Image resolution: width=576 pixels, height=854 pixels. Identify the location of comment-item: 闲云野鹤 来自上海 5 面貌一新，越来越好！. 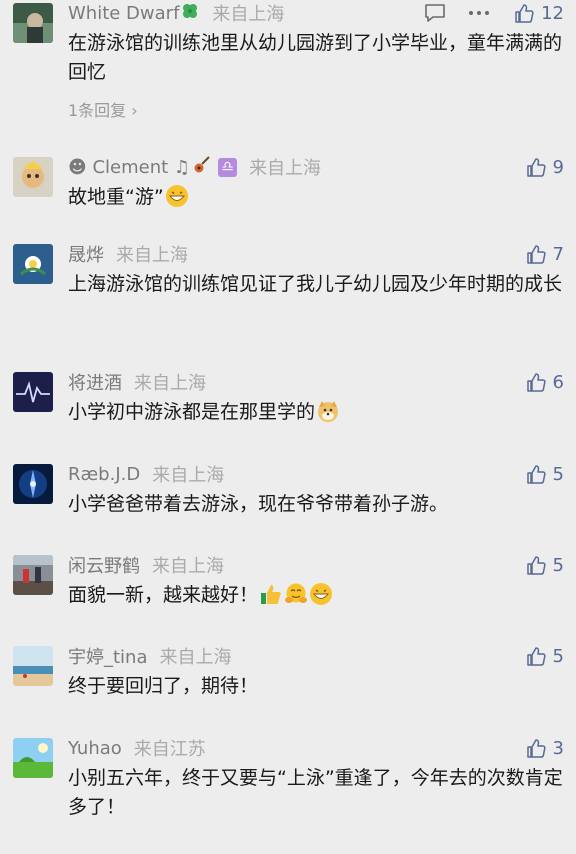
(288, 593).